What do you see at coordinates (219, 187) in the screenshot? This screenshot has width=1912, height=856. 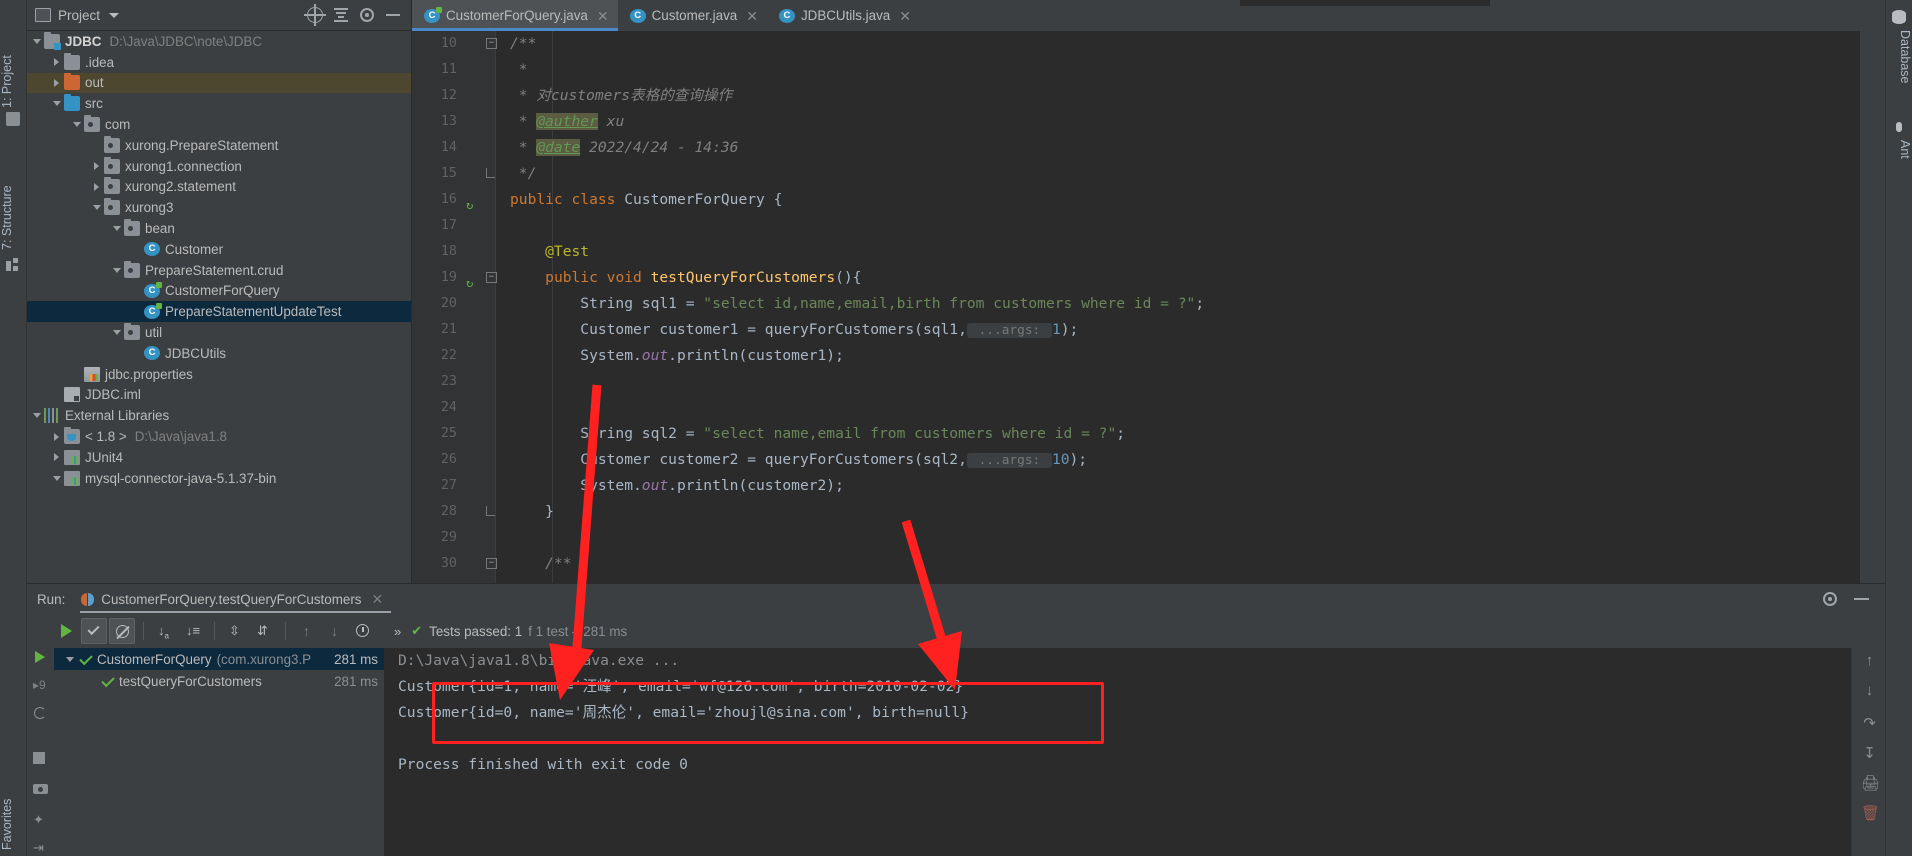 I see `project-tree-row: xurong2.statement` at bounding box center [219, 187].